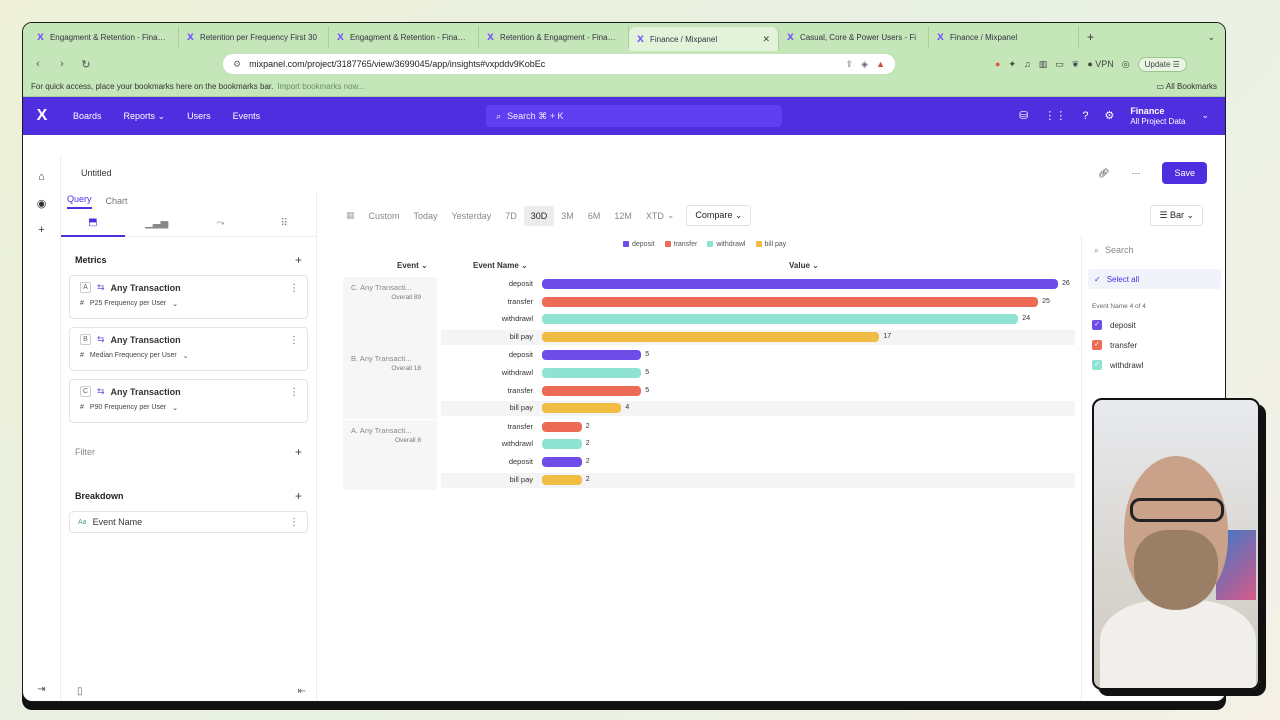 This screenshot has width=1280, height=720. Describe the element at coordinates (1103, 173) in the screenshot. I see `link-icon: 🔗︎` at that location.